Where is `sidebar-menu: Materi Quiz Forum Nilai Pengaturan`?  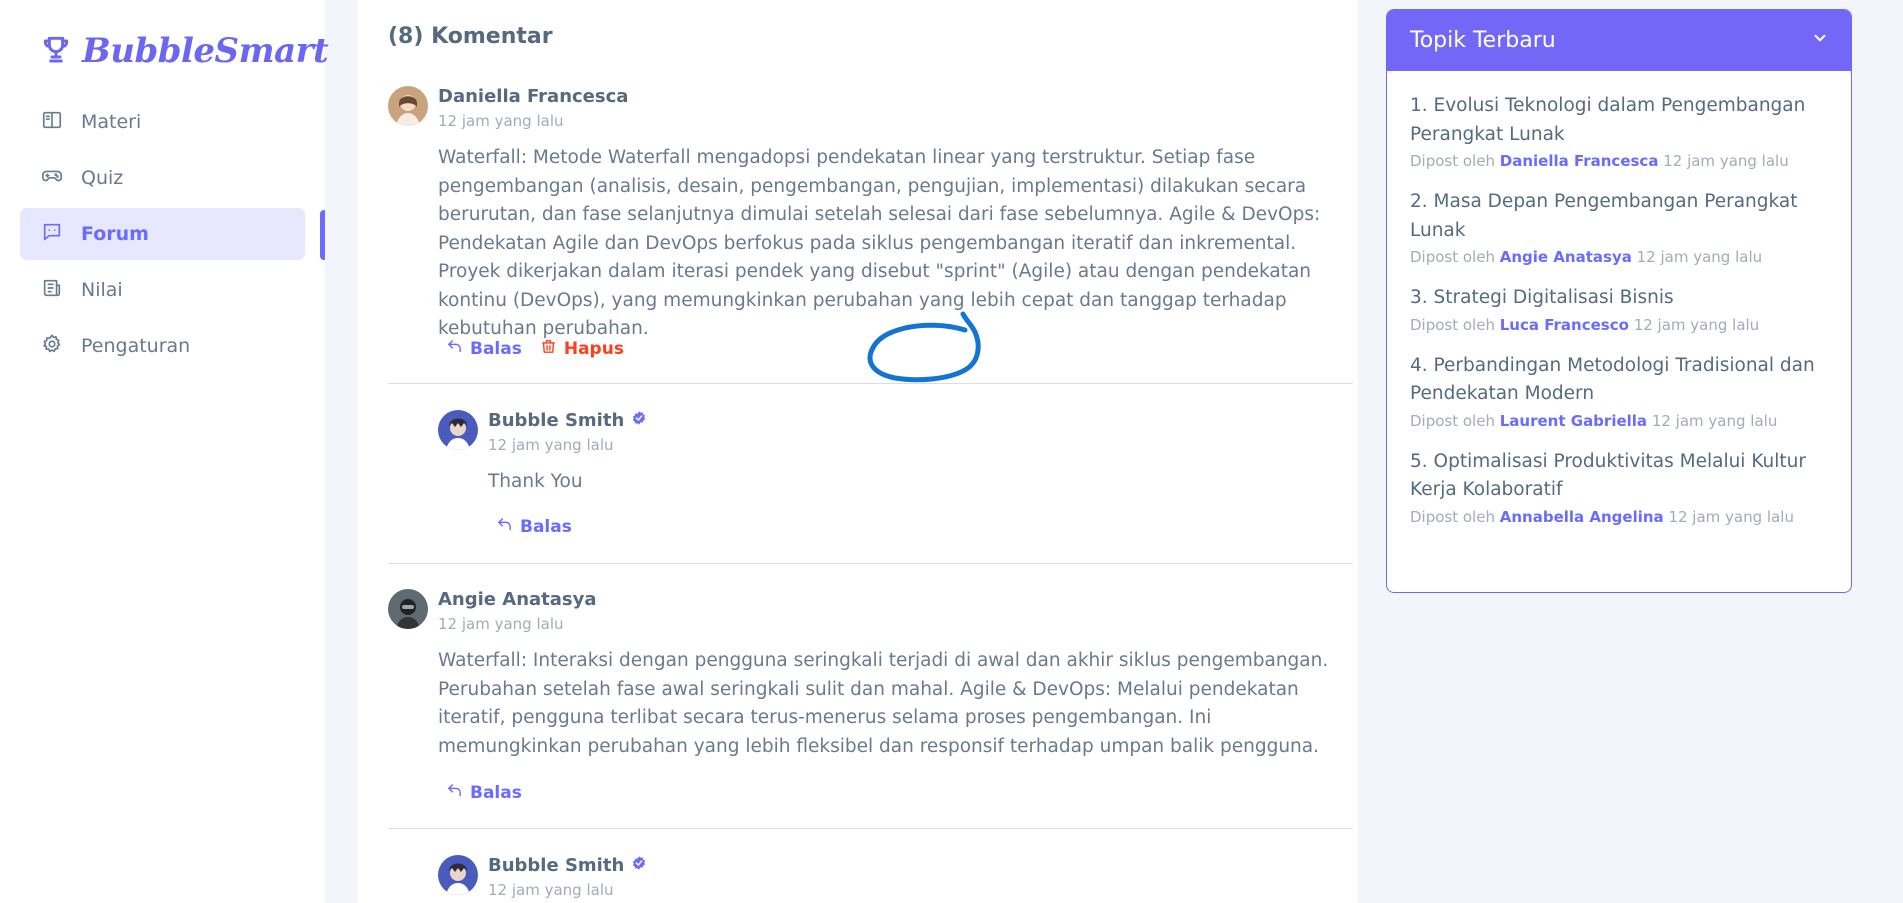
sidebar-menu: Materi Quiz Forum Nilai Pengaturan is located at coordinates (162, 236).